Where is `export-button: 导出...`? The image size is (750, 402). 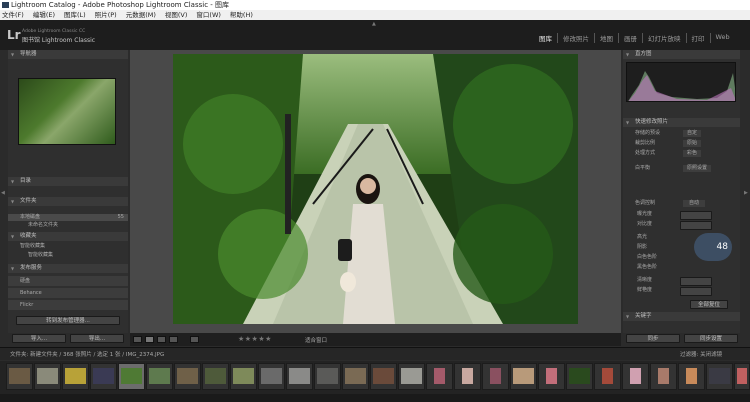 export-button: 导出... is located at coordinates (97, 338).